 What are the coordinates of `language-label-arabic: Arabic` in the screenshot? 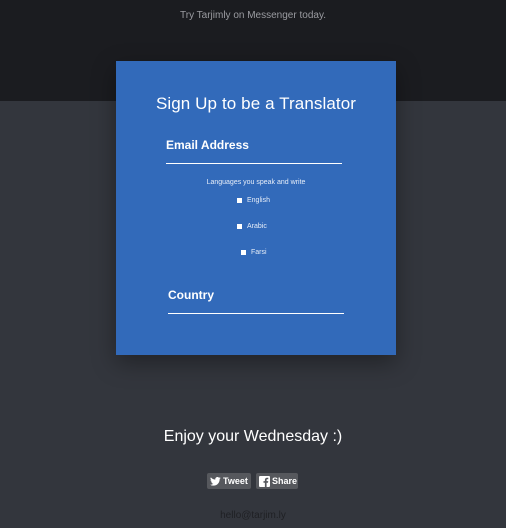 It's located at (257, 226).